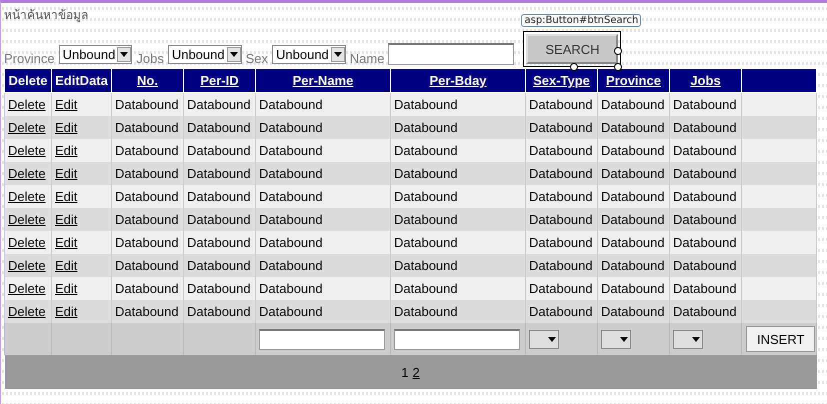 The height and width of the screenshot is (404, 827). What do you see at coordinates (82, 80) in the screenshot?
I see `column-header: EditData` at bounding box center [82, 80].